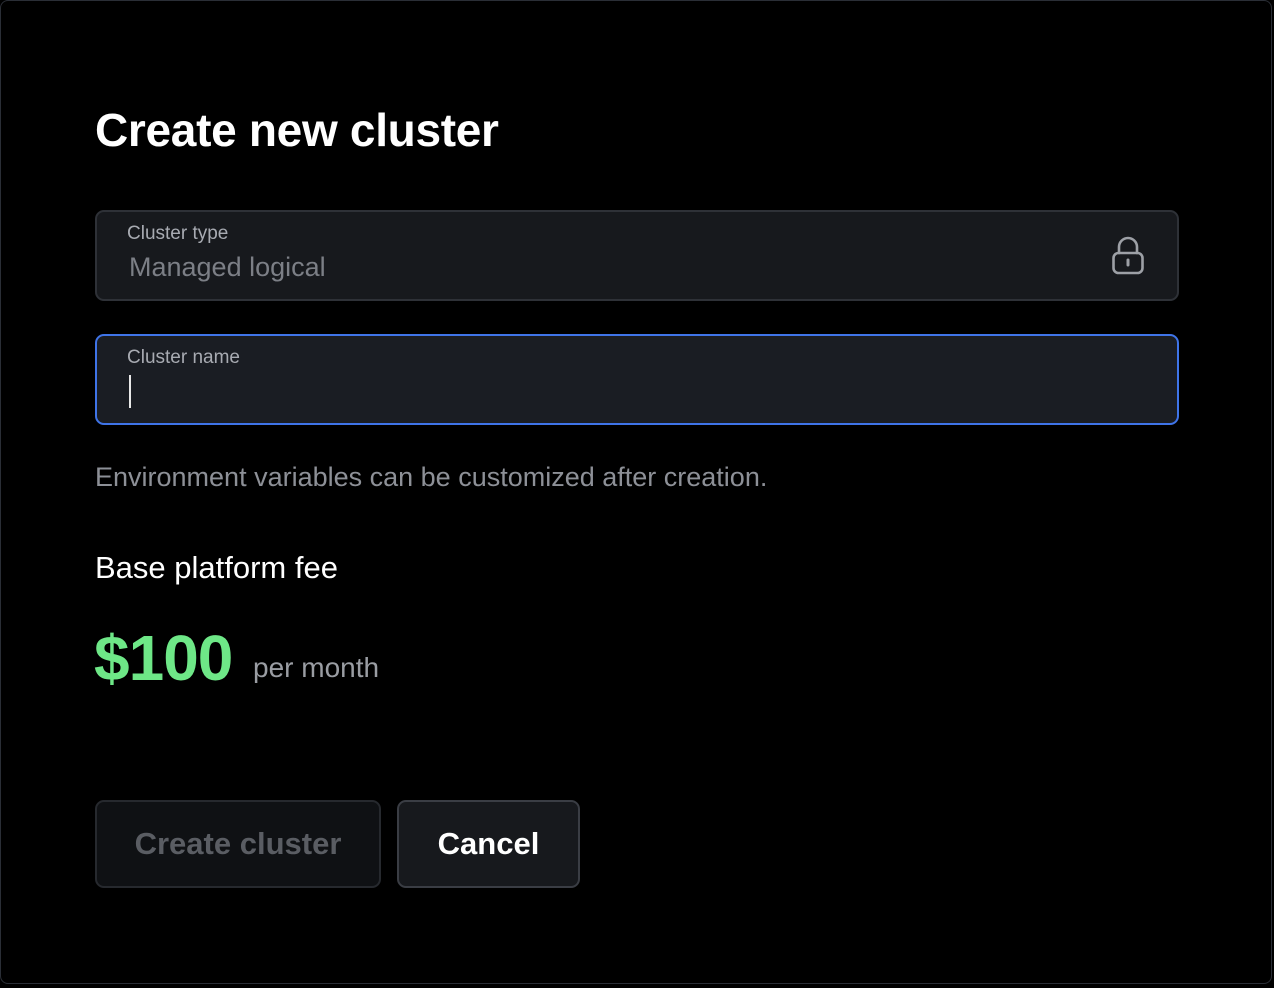  Describe the element at coordinates (316, 667) in the screenshot. I see `price-period: per month` at that location.